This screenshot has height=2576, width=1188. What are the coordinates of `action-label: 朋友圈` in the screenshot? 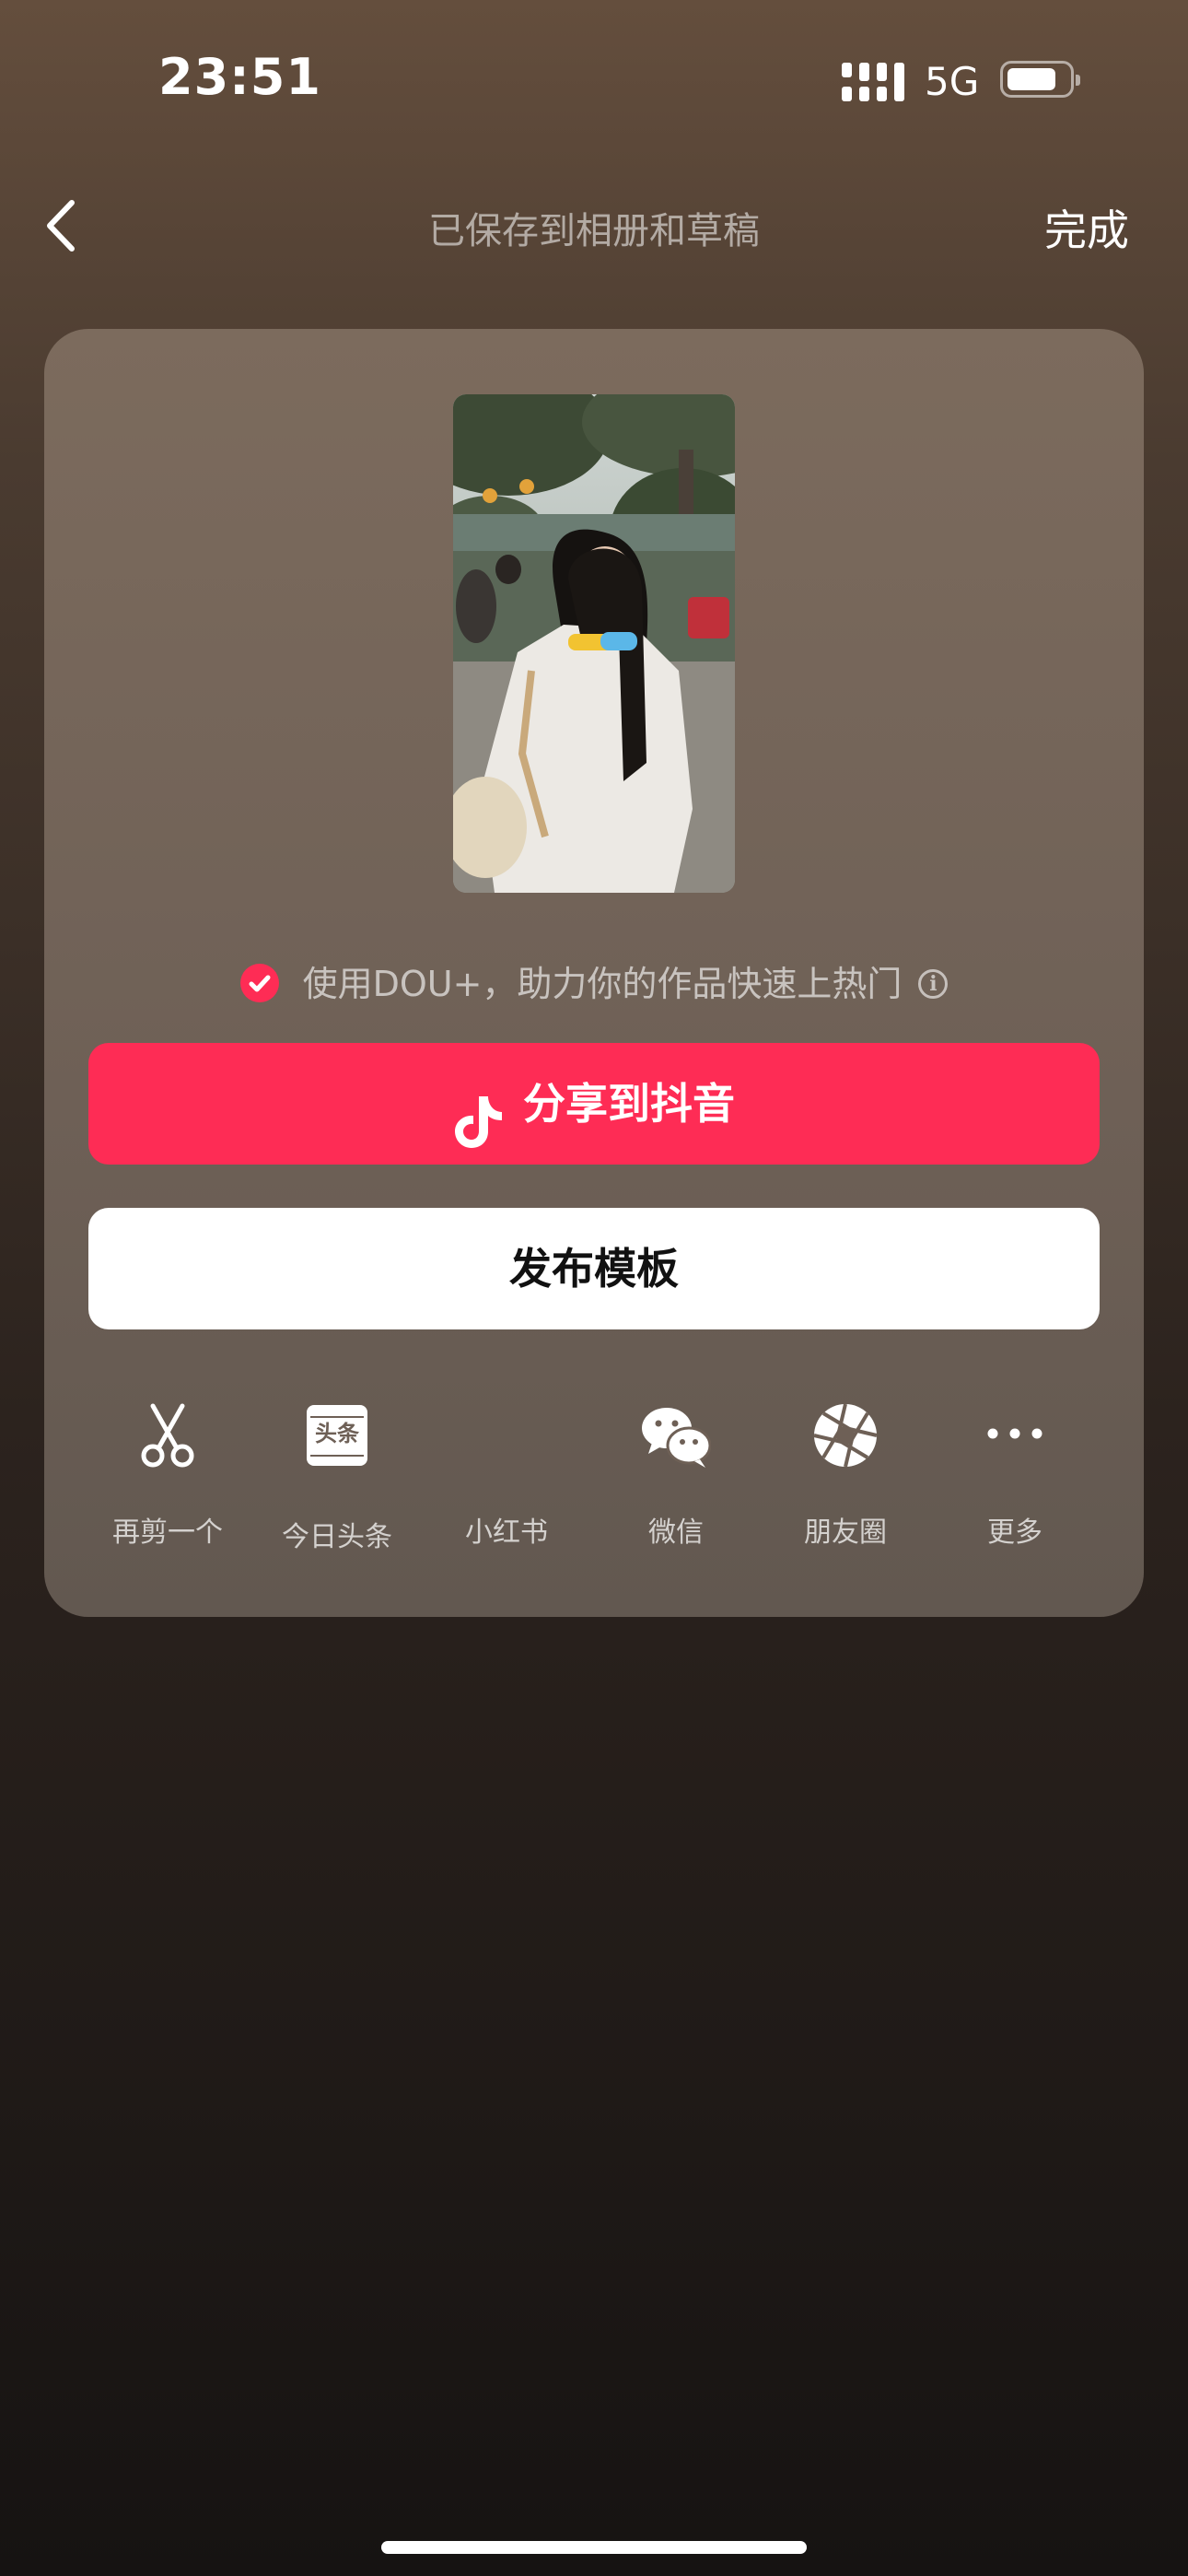 It's located at (845, 1532).